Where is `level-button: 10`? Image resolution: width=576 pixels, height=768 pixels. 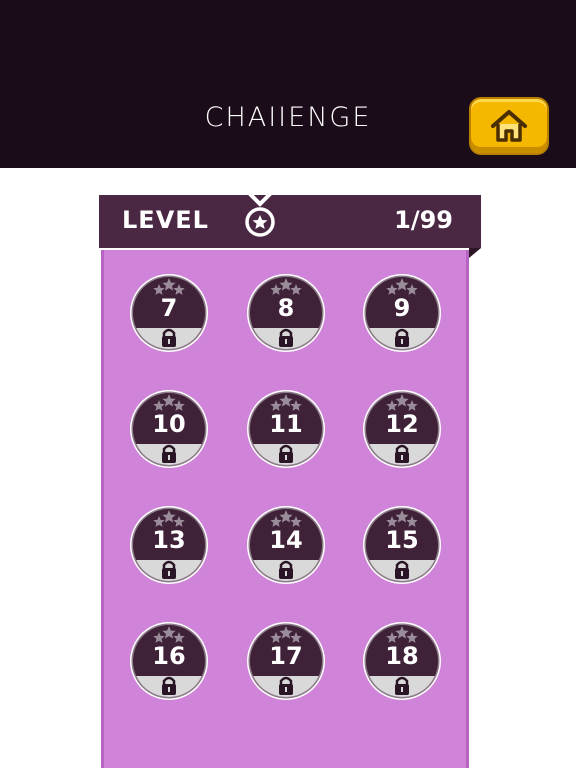 level-button: 10 is located at coordinates (169, 429).